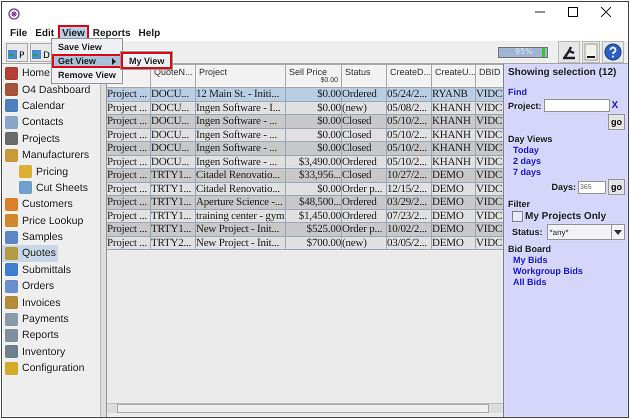 Image resolution: width=630 pixels, height=419 pixels. What do you see at coordinates (27, 73) in the screenshot?
I see `sidebar-item: Home` at bounding box center [27, 73].